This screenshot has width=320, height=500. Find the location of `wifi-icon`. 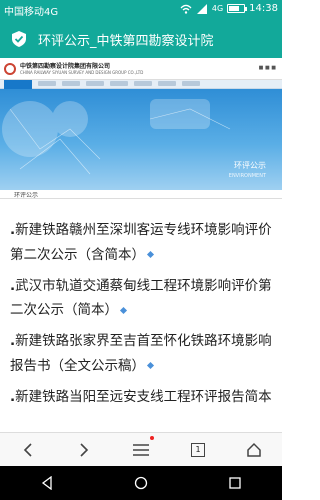

wifi-icon is located at coordinates (186, 9).